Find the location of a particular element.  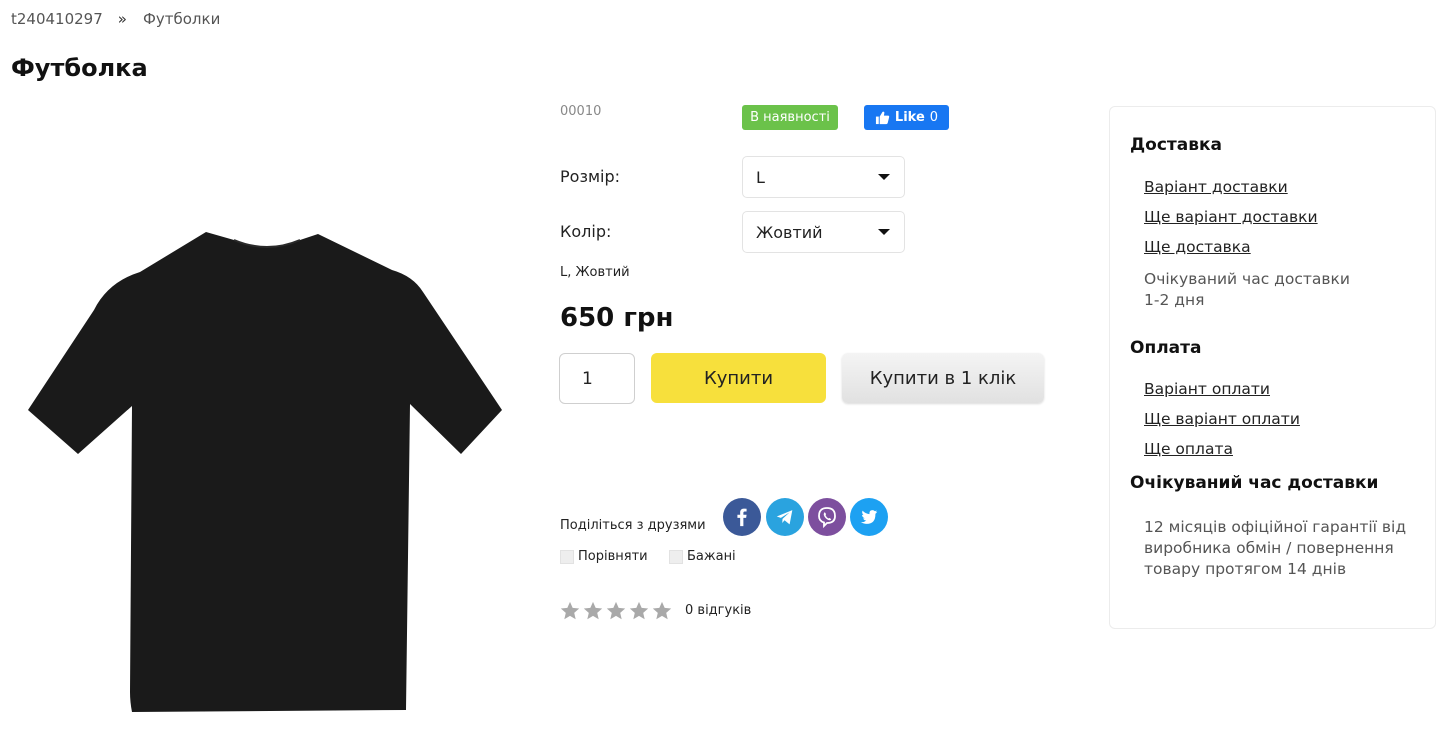

delivery-option-link-3: Ще доставка is located at coordinates (1197, 247).